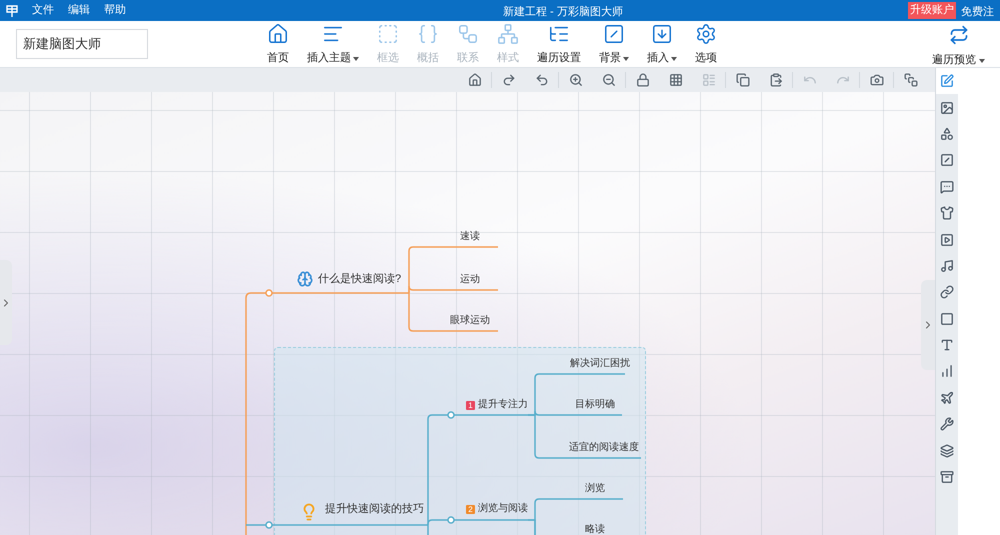 The height and width of the screenshot is (535, 1000). Describe the element at coordinates (6, 302) in the screenshot. I see `collapse-left-handle` at that location.